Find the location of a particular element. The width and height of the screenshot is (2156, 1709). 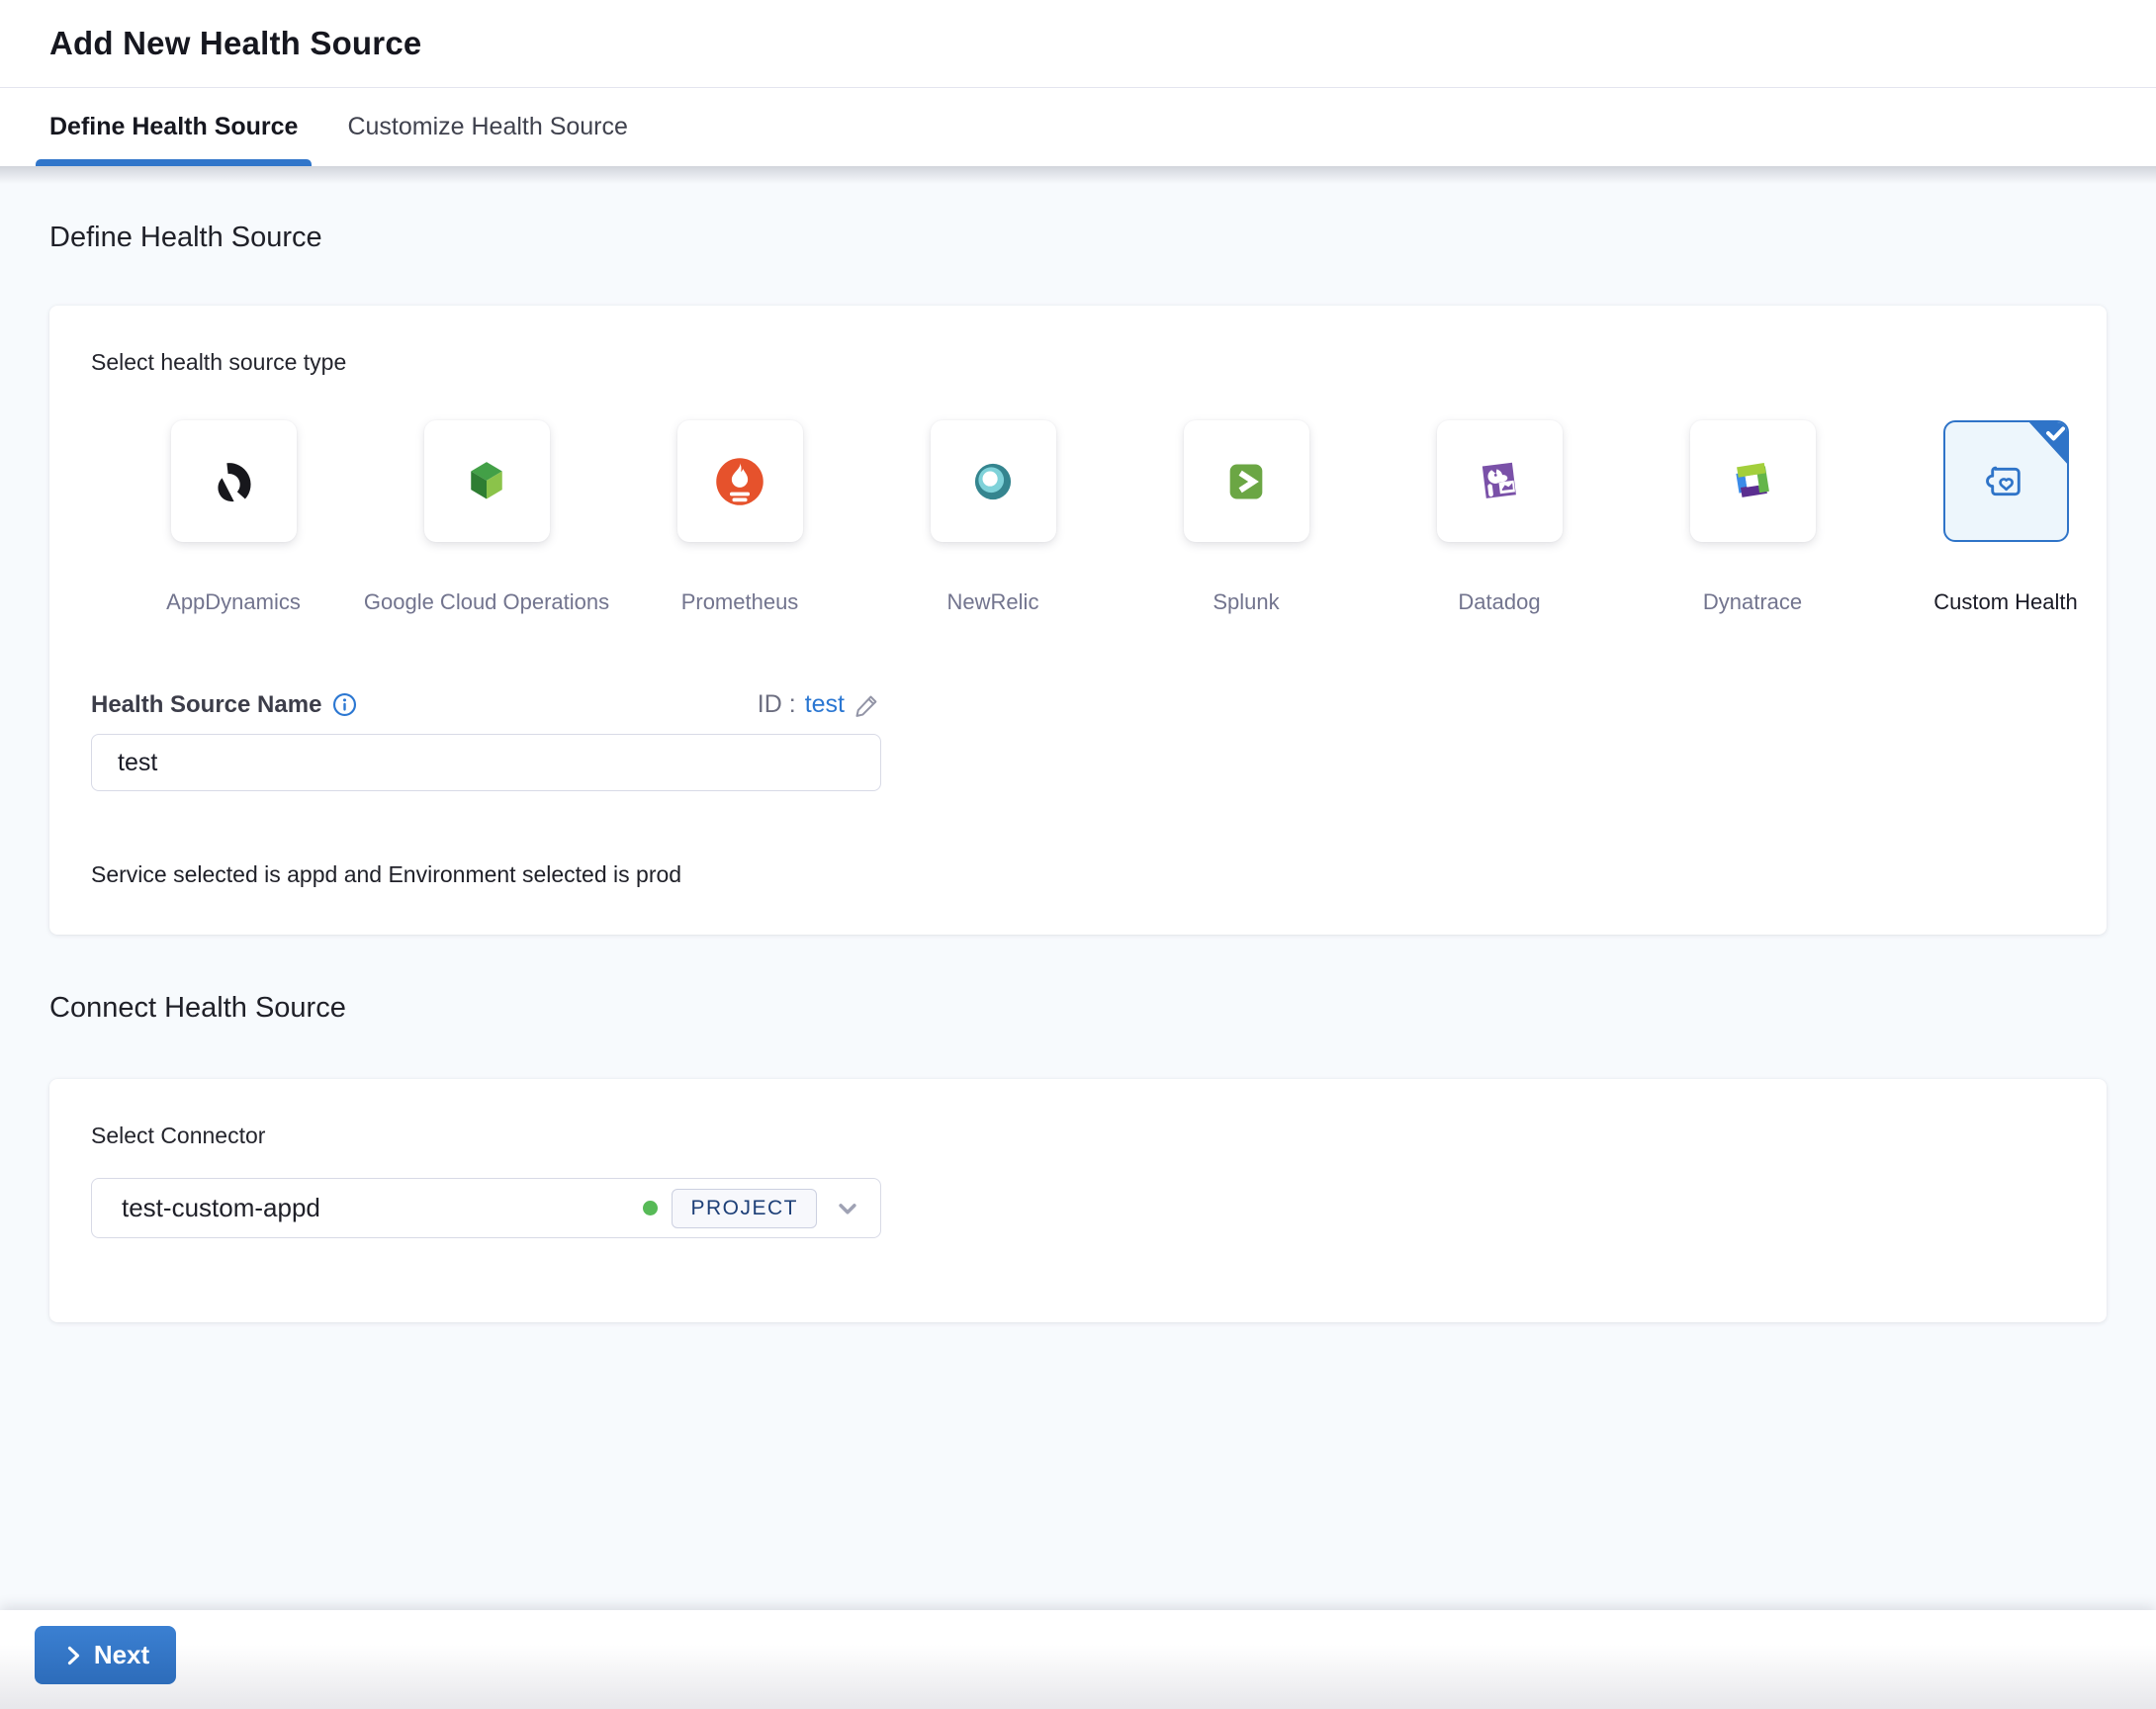

select-connector-label: Select Connector is located at coordinates (178, 1136).